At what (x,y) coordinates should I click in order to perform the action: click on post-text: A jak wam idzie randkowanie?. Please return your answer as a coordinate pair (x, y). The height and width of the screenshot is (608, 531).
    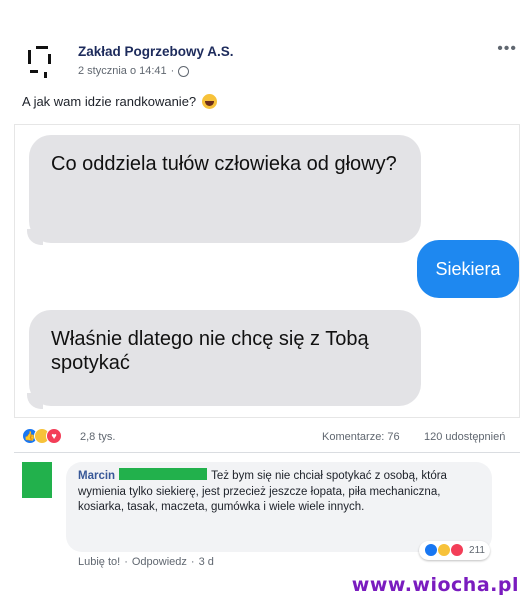
    Looking at the image, I should click on (120, 101).